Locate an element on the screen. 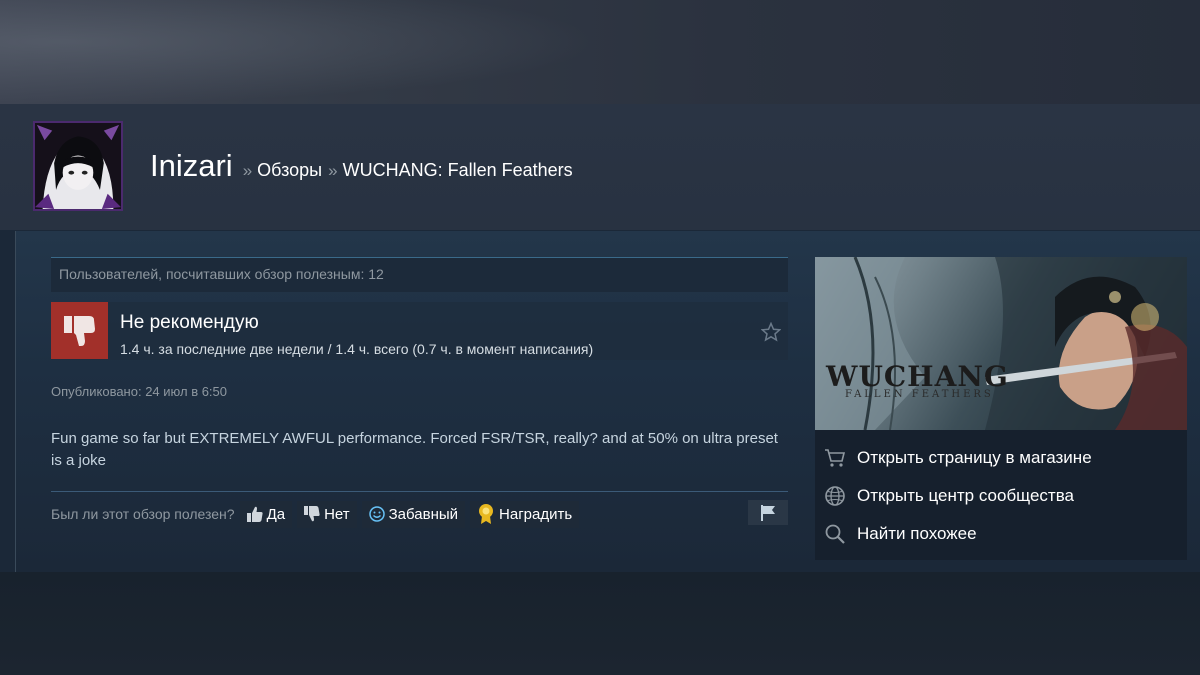  posted-date: Опубликовано: 24 июл в 6:50 is located at coordinates (139, 391).